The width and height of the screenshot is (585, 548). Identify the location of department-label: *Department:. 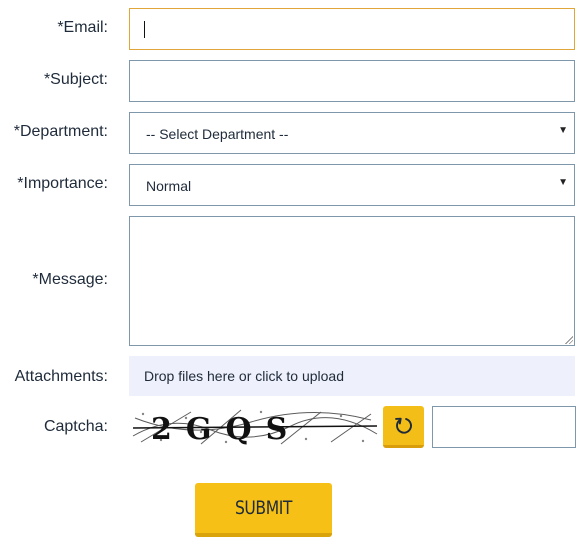
(60, 131).